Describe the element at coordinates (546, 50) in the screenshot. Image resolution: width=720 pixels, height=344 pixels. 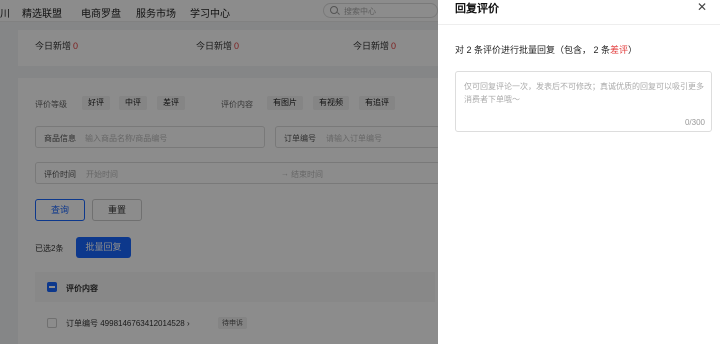
I see `batch-reply-info: 对 2 条评价进行批量回复（包含， 2 条差评）` at that location.